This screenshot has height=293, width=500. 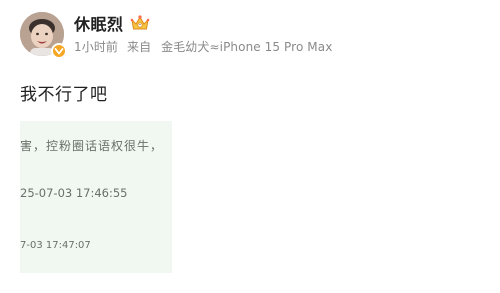 What do you see at coordinates (99, 23) in the screenshot?
I see `user-name: 休眠烈` at bounding box center [99, 23].